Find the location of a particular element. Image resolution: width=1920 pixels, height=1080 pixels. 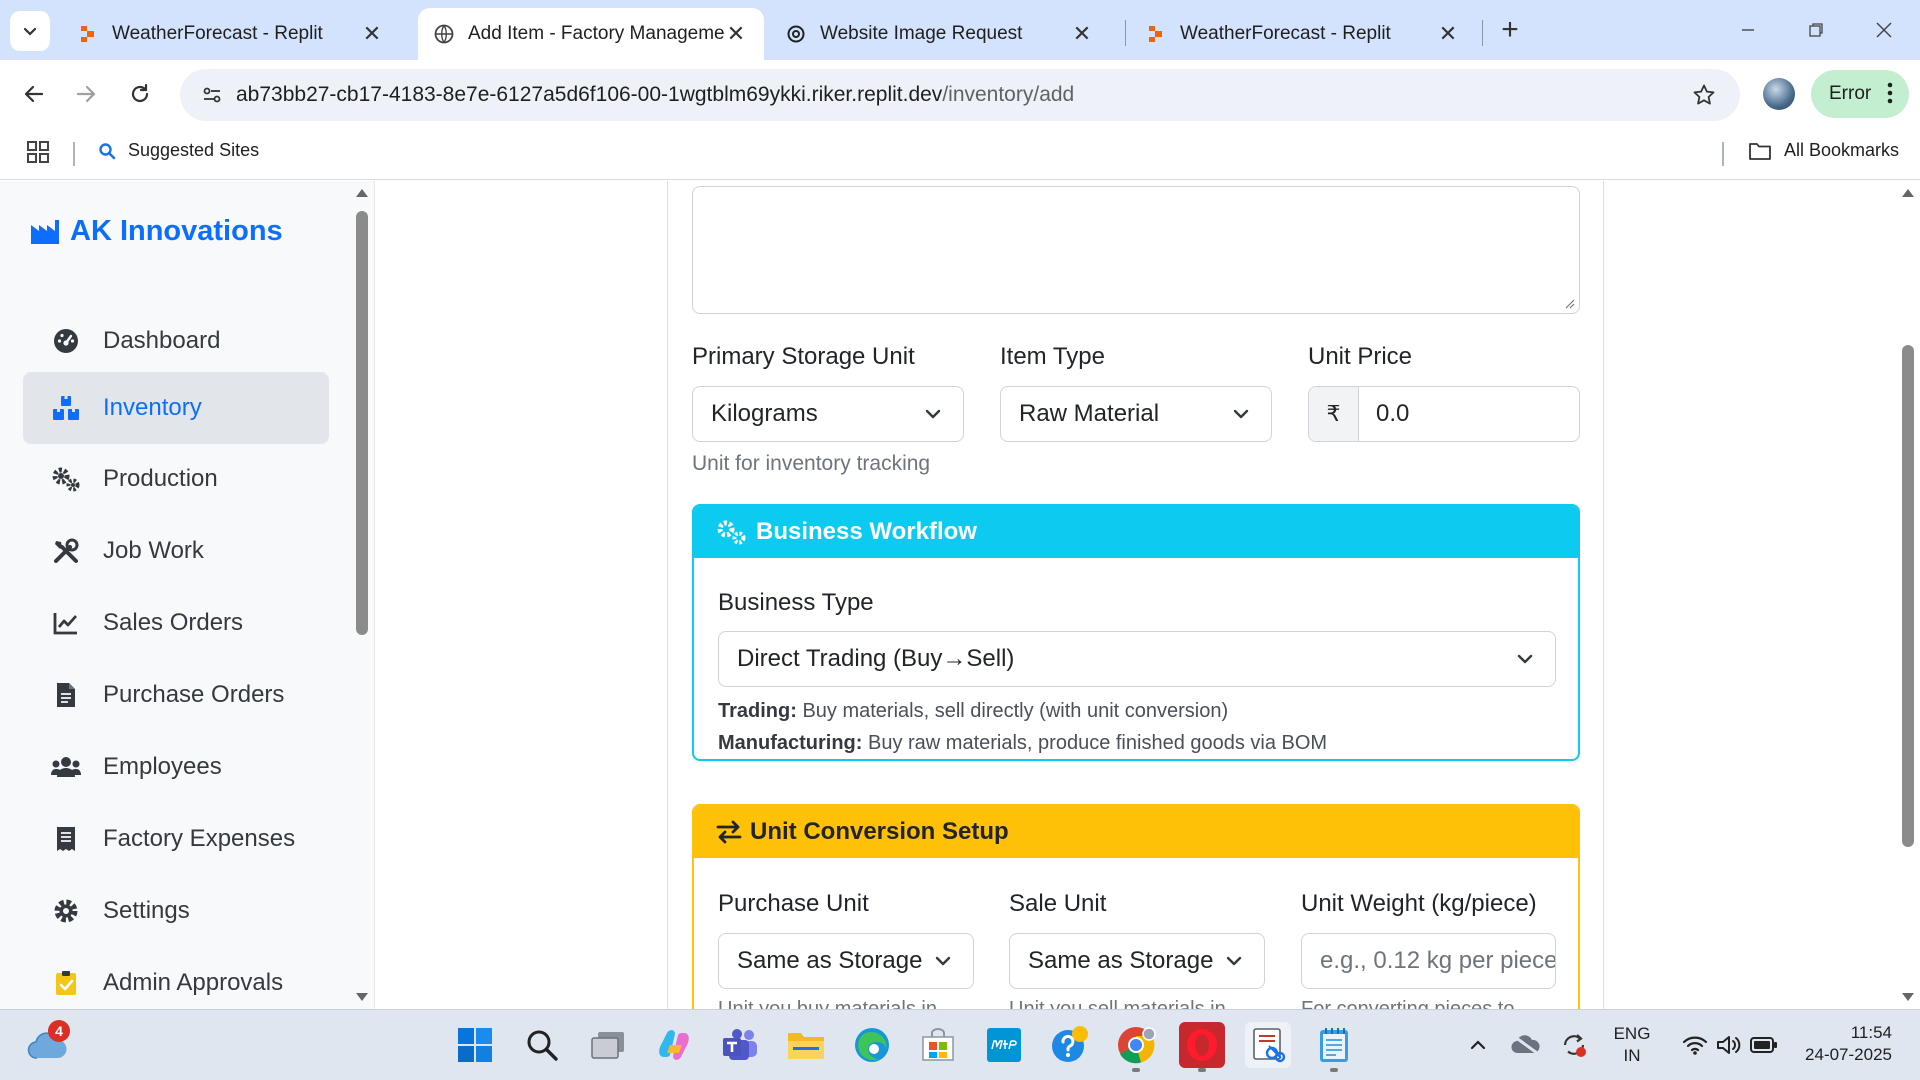

gauge-icon is located at coordinates (66, 341).